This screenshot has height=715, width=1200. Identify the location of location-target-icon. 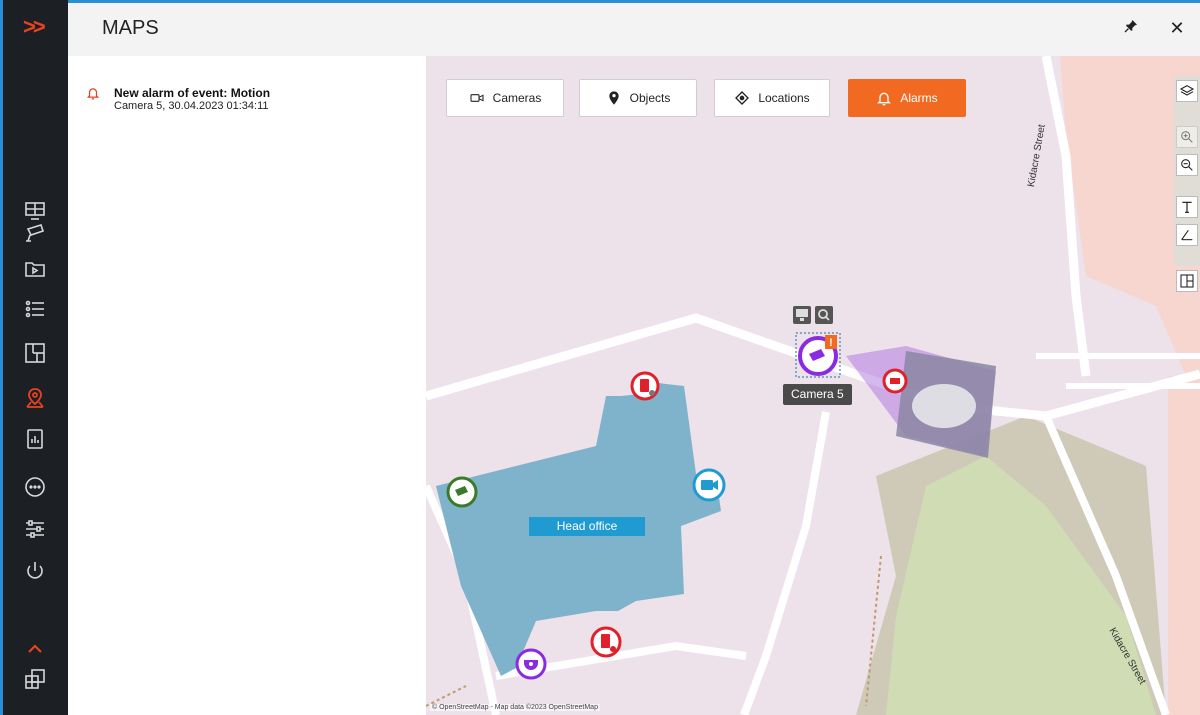
(742, 98).